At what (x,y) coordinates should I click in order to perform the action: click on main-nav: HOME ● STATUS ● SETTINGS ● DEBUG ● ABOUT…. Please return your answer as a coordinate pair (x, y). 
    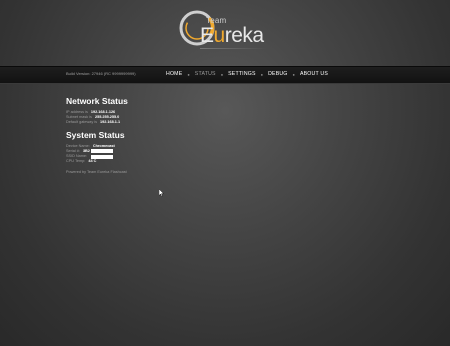
    Looking at the image, I should click on (247, 74).